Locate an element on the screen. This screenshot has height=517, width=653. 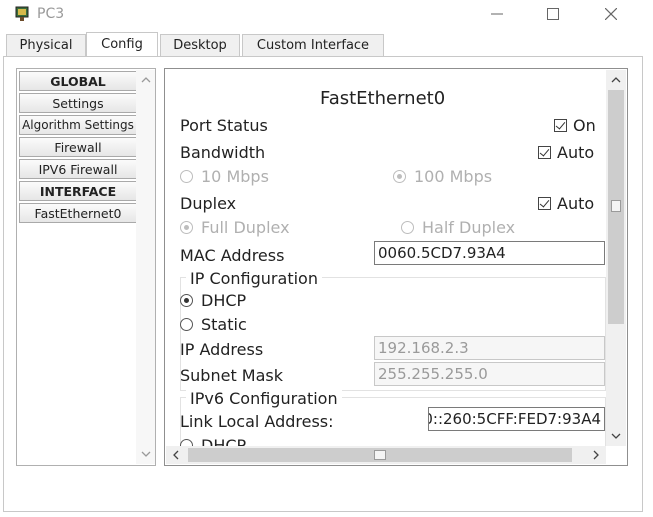
maximize-icon is located at coordinates (553, 14).